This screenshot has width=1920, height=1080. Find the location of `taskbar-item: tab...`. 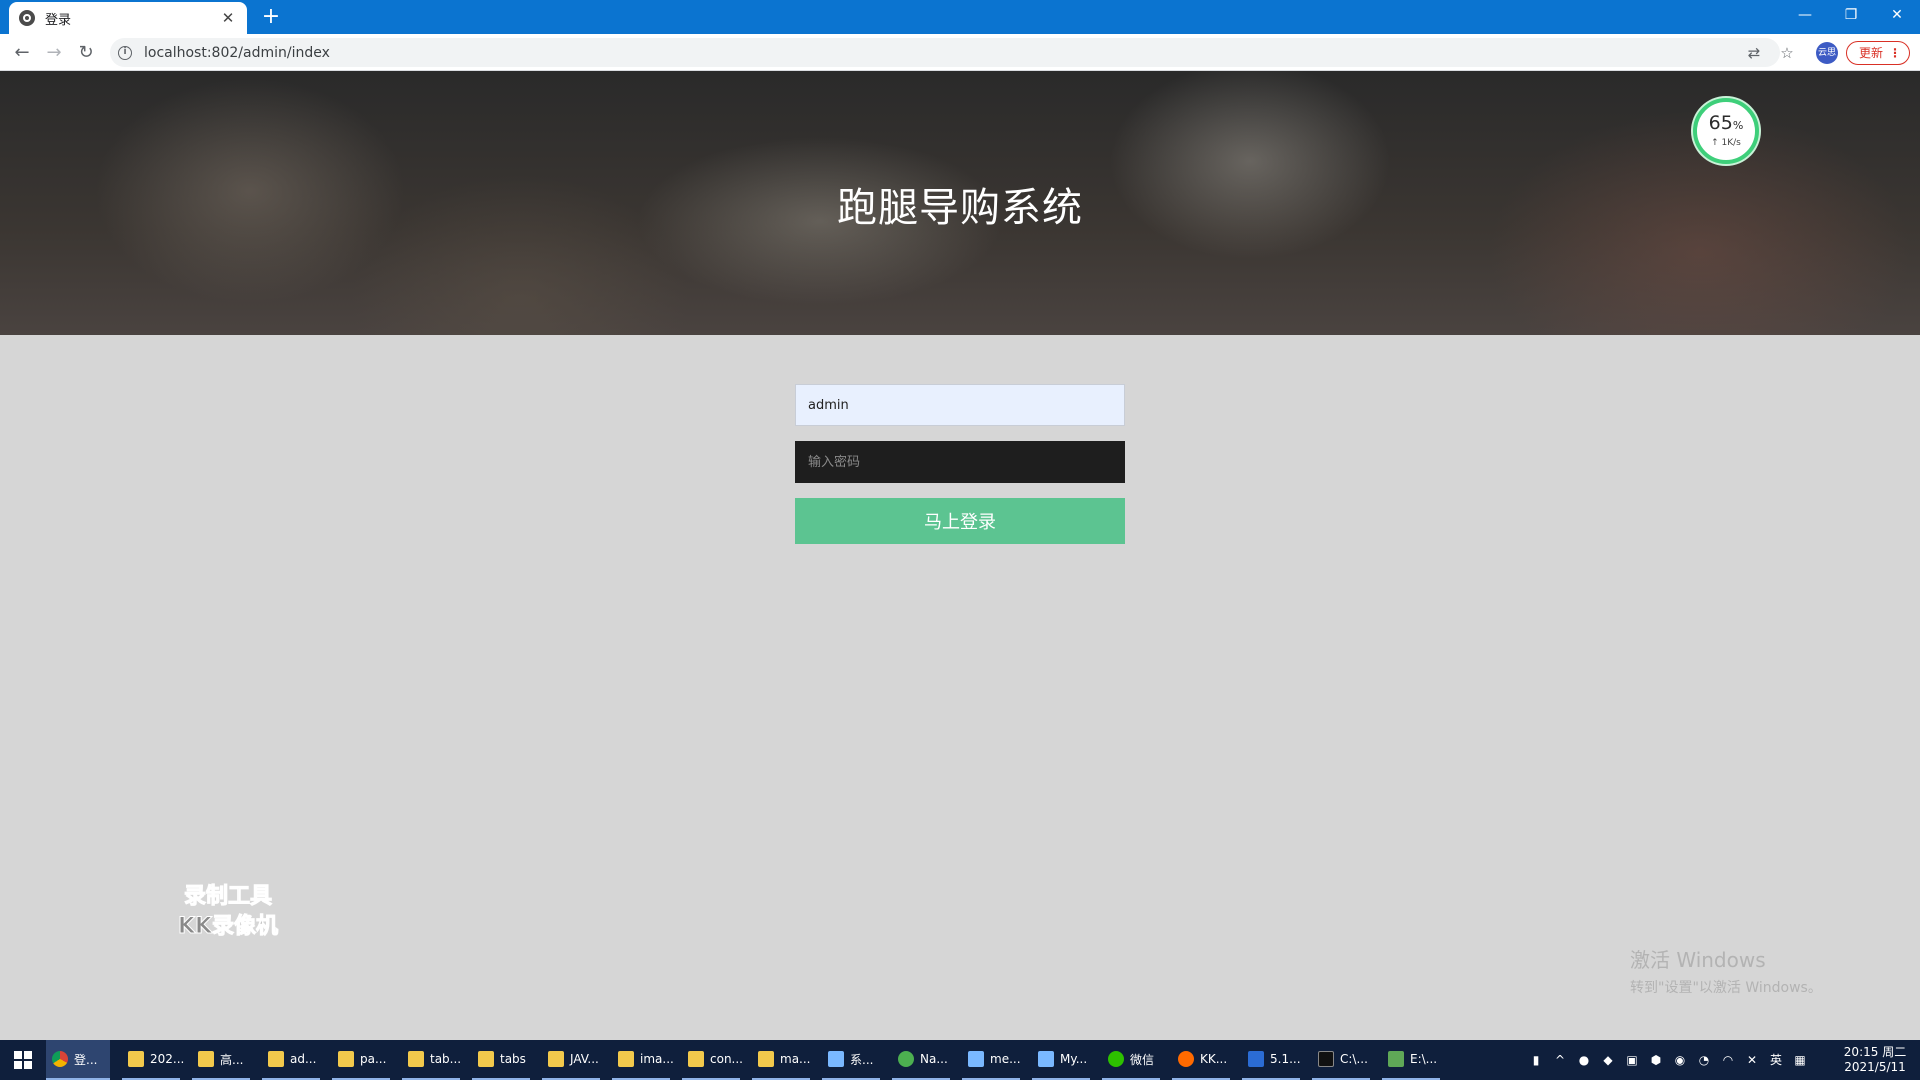

taskbar-item: tab... is located at coordinates (432, 1060).